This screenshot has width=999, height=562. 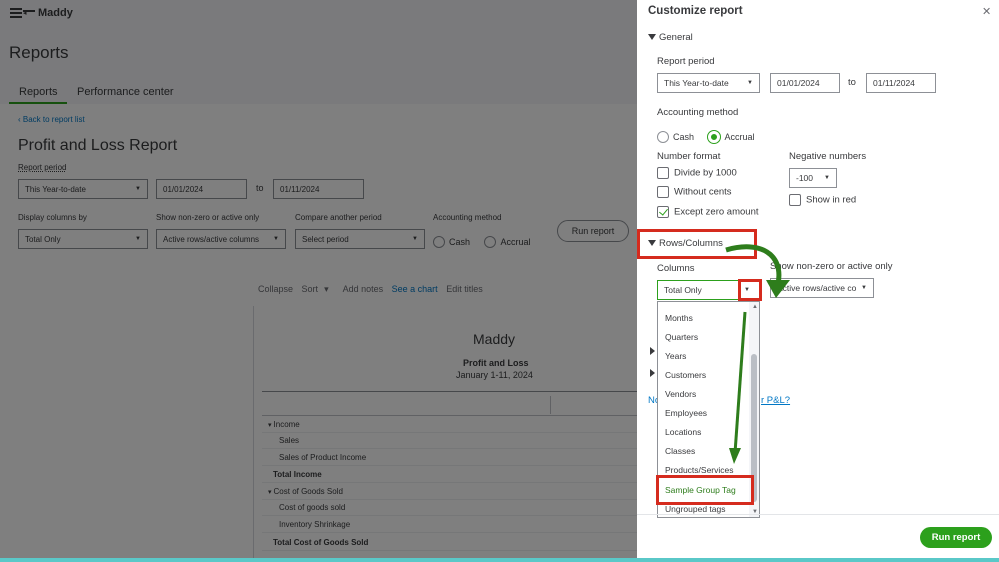 I want to click on without-cents-row: Without cents, so click(x=694, y=192).